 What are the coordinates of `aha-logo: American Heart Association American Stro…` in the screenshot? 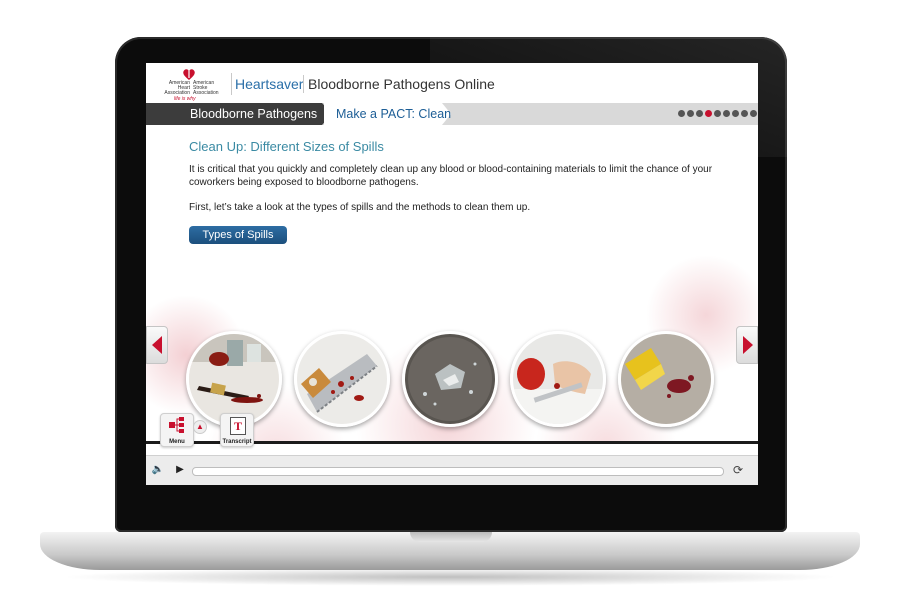 It's located at (192, 84).